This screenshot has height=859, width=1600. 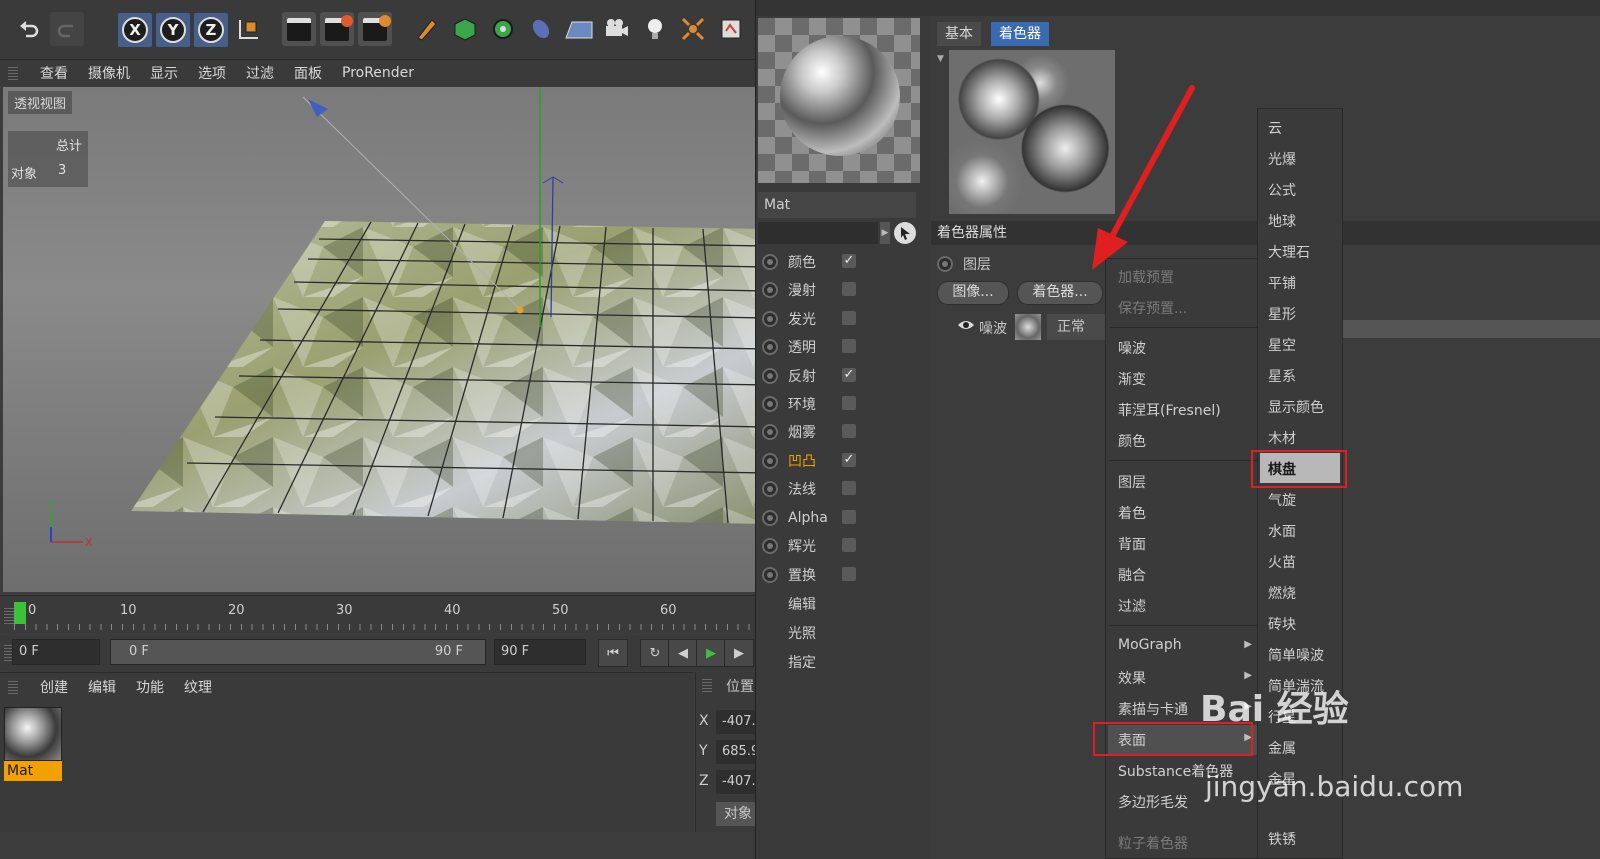 I want to click on submenu-item: 水面, so click(x=1282, y=531).